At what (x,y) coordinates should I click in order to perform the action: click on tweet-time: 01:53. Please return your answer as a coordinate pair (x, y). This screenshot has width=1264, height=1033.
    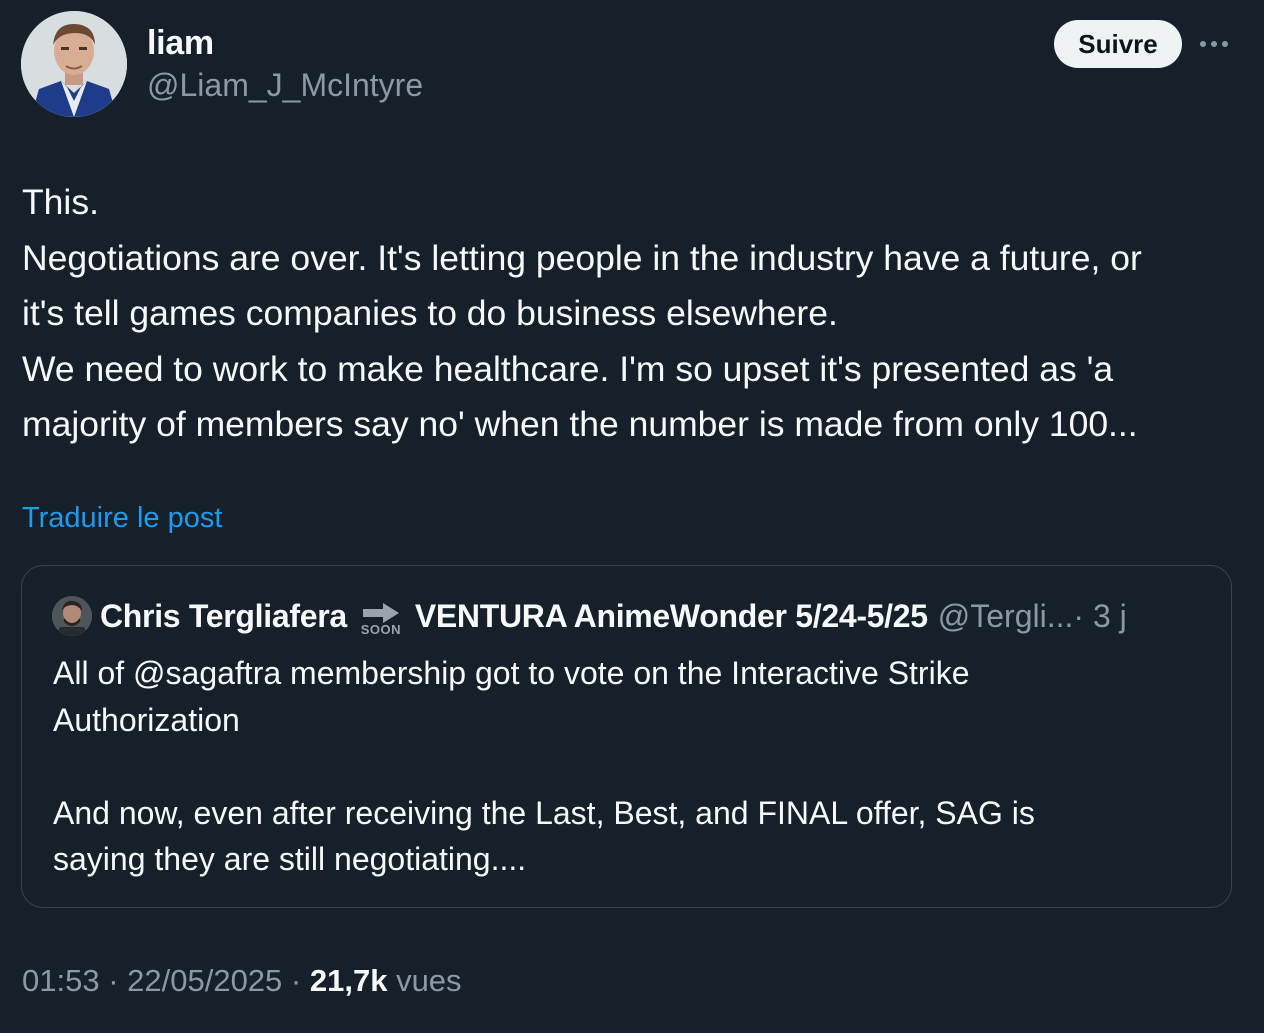
    Looking at the image, I should click on (61, 980).